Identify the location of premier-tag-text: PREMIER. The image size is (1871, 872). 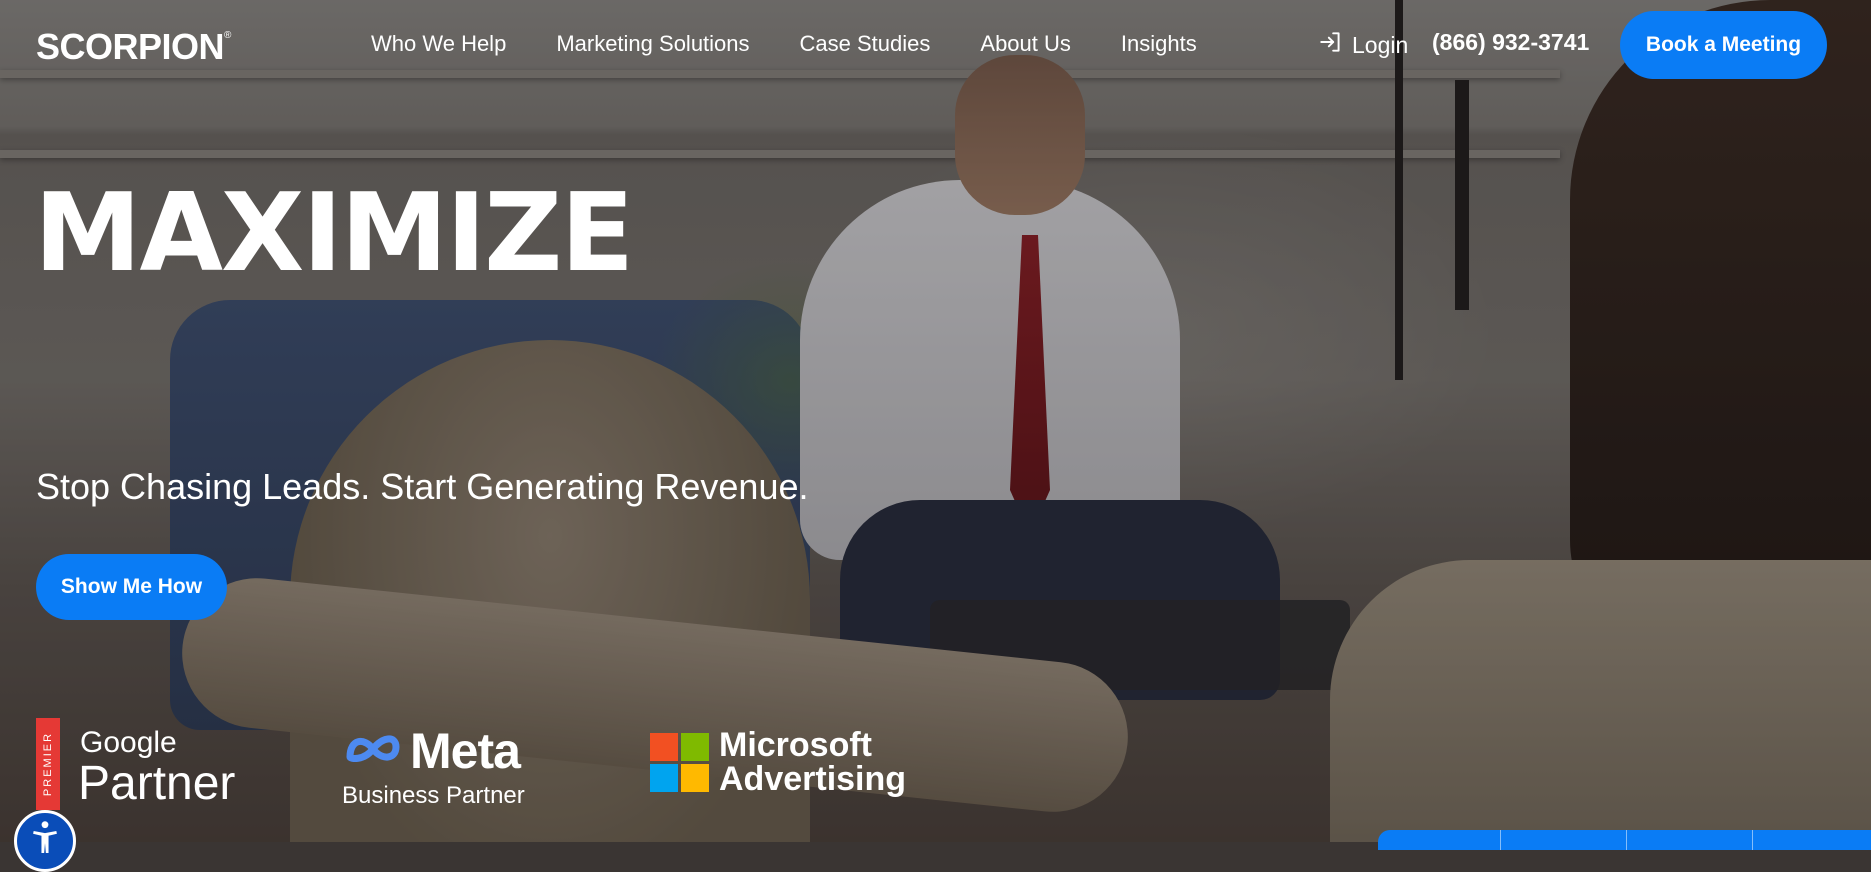
(48, 764).